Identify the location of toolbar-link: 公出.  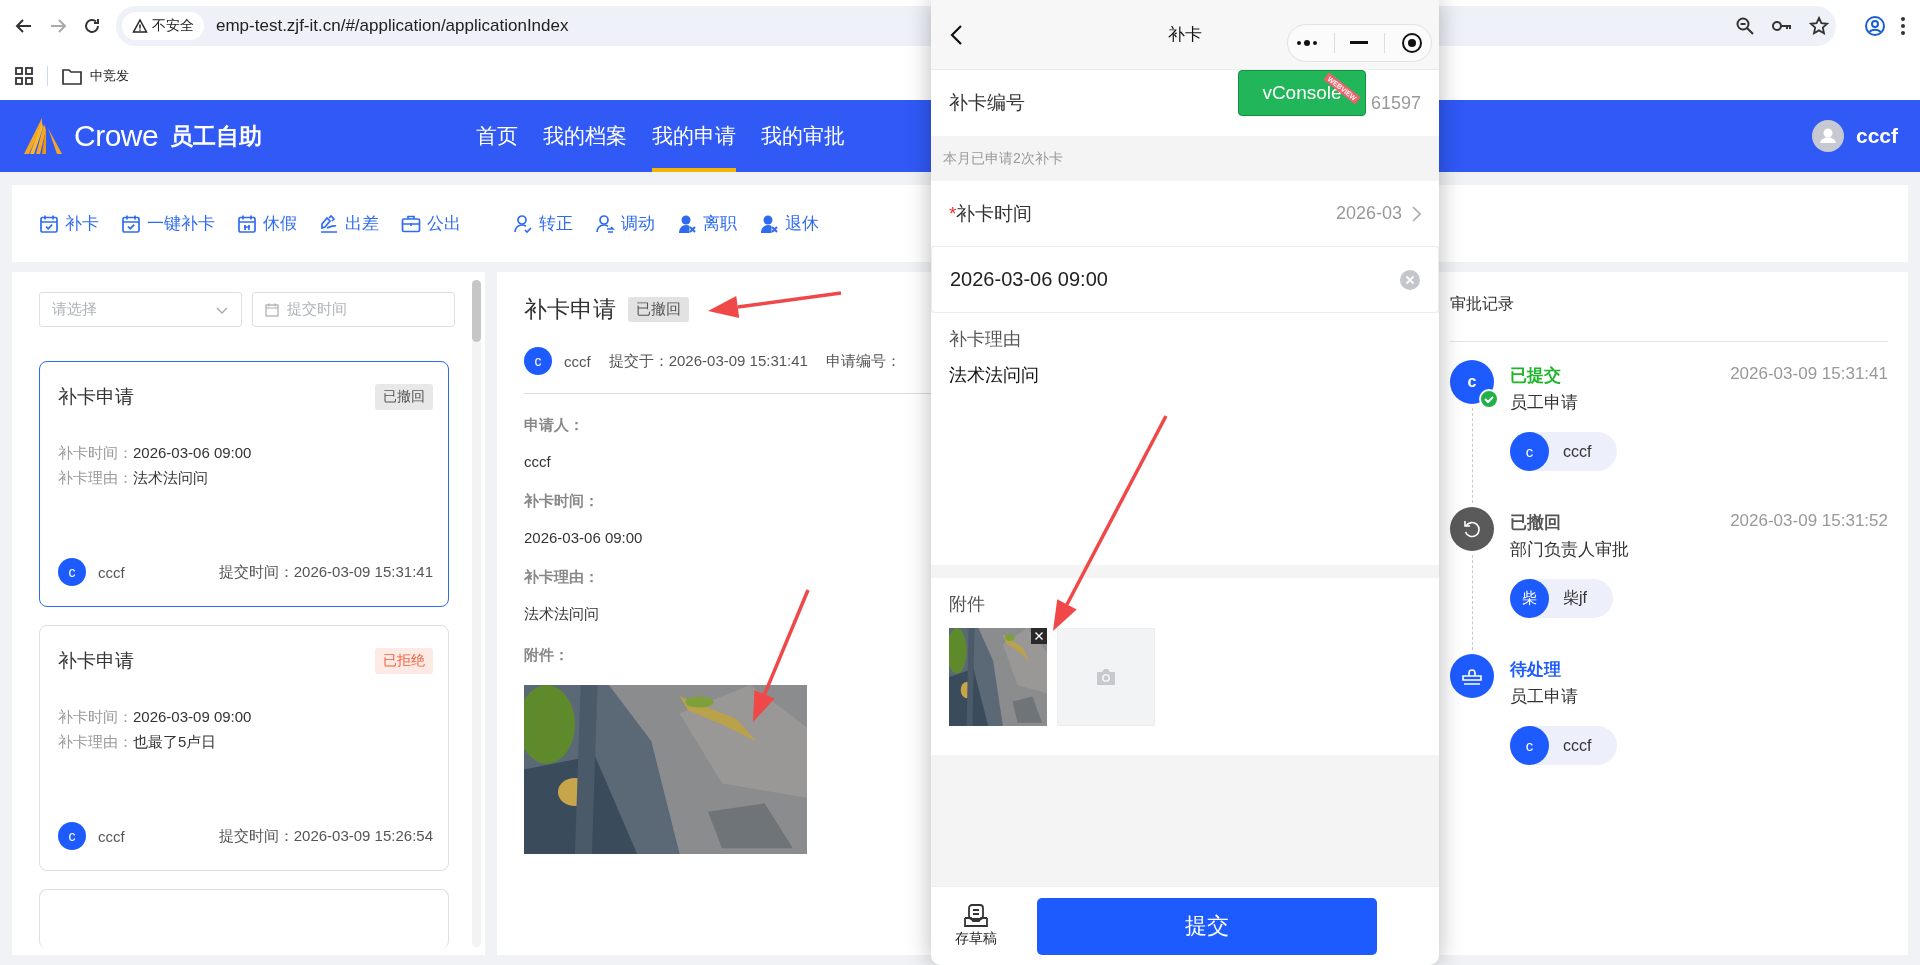
(444, 223).